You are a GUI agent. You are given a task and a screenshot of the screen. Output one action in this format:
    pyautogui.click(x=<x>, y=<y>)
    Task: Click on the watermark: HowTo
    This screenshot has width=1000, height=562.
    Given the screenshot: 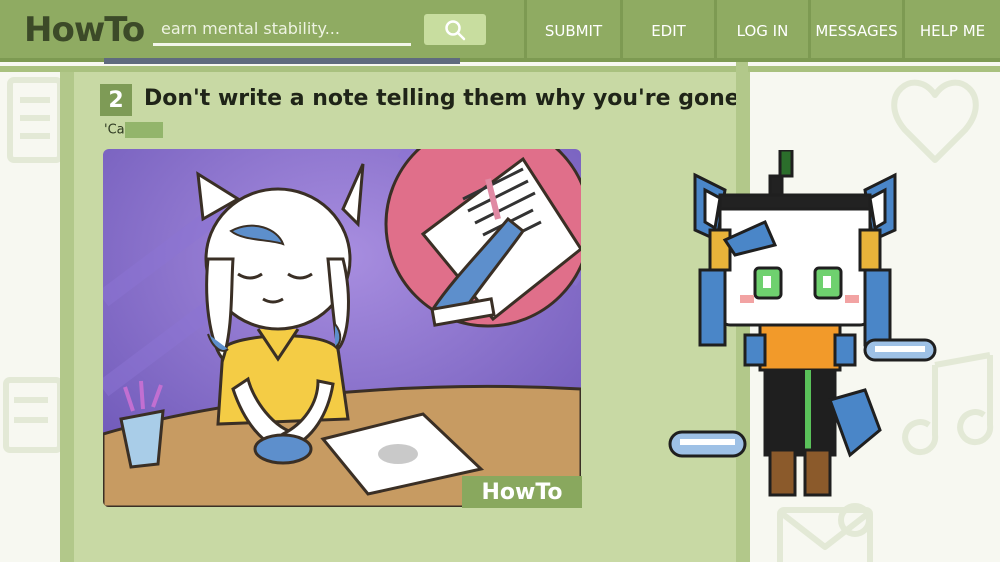 What is the action you would take?
    pyautogui.click(x=522, y=492)
    